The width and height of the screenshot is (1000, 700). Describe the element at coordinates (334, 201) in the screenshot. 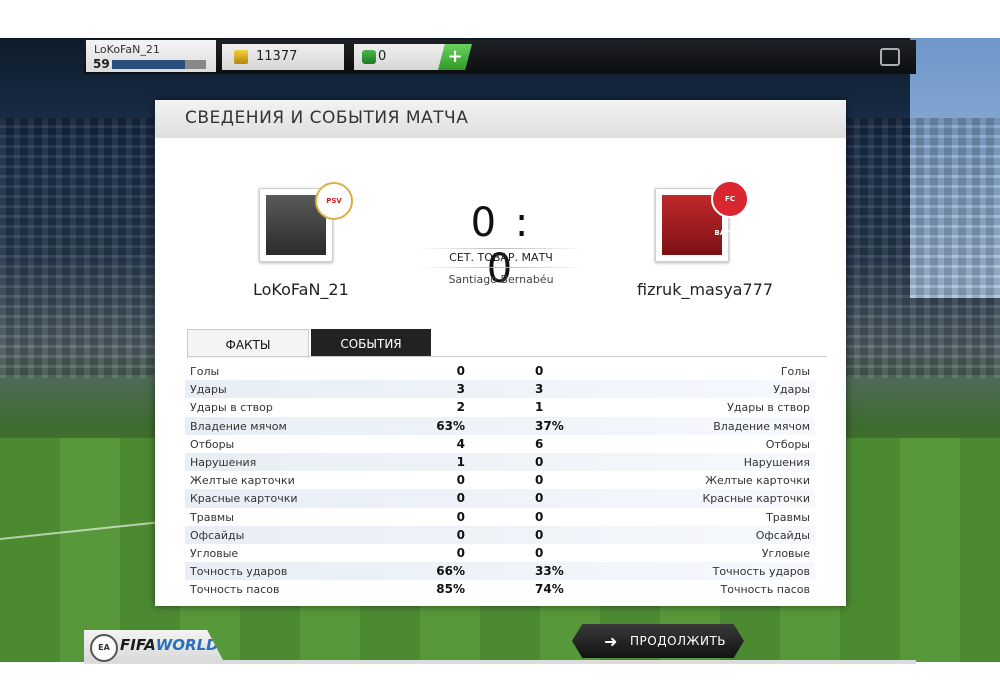

I see `home-club-badge: PSV` at that location.